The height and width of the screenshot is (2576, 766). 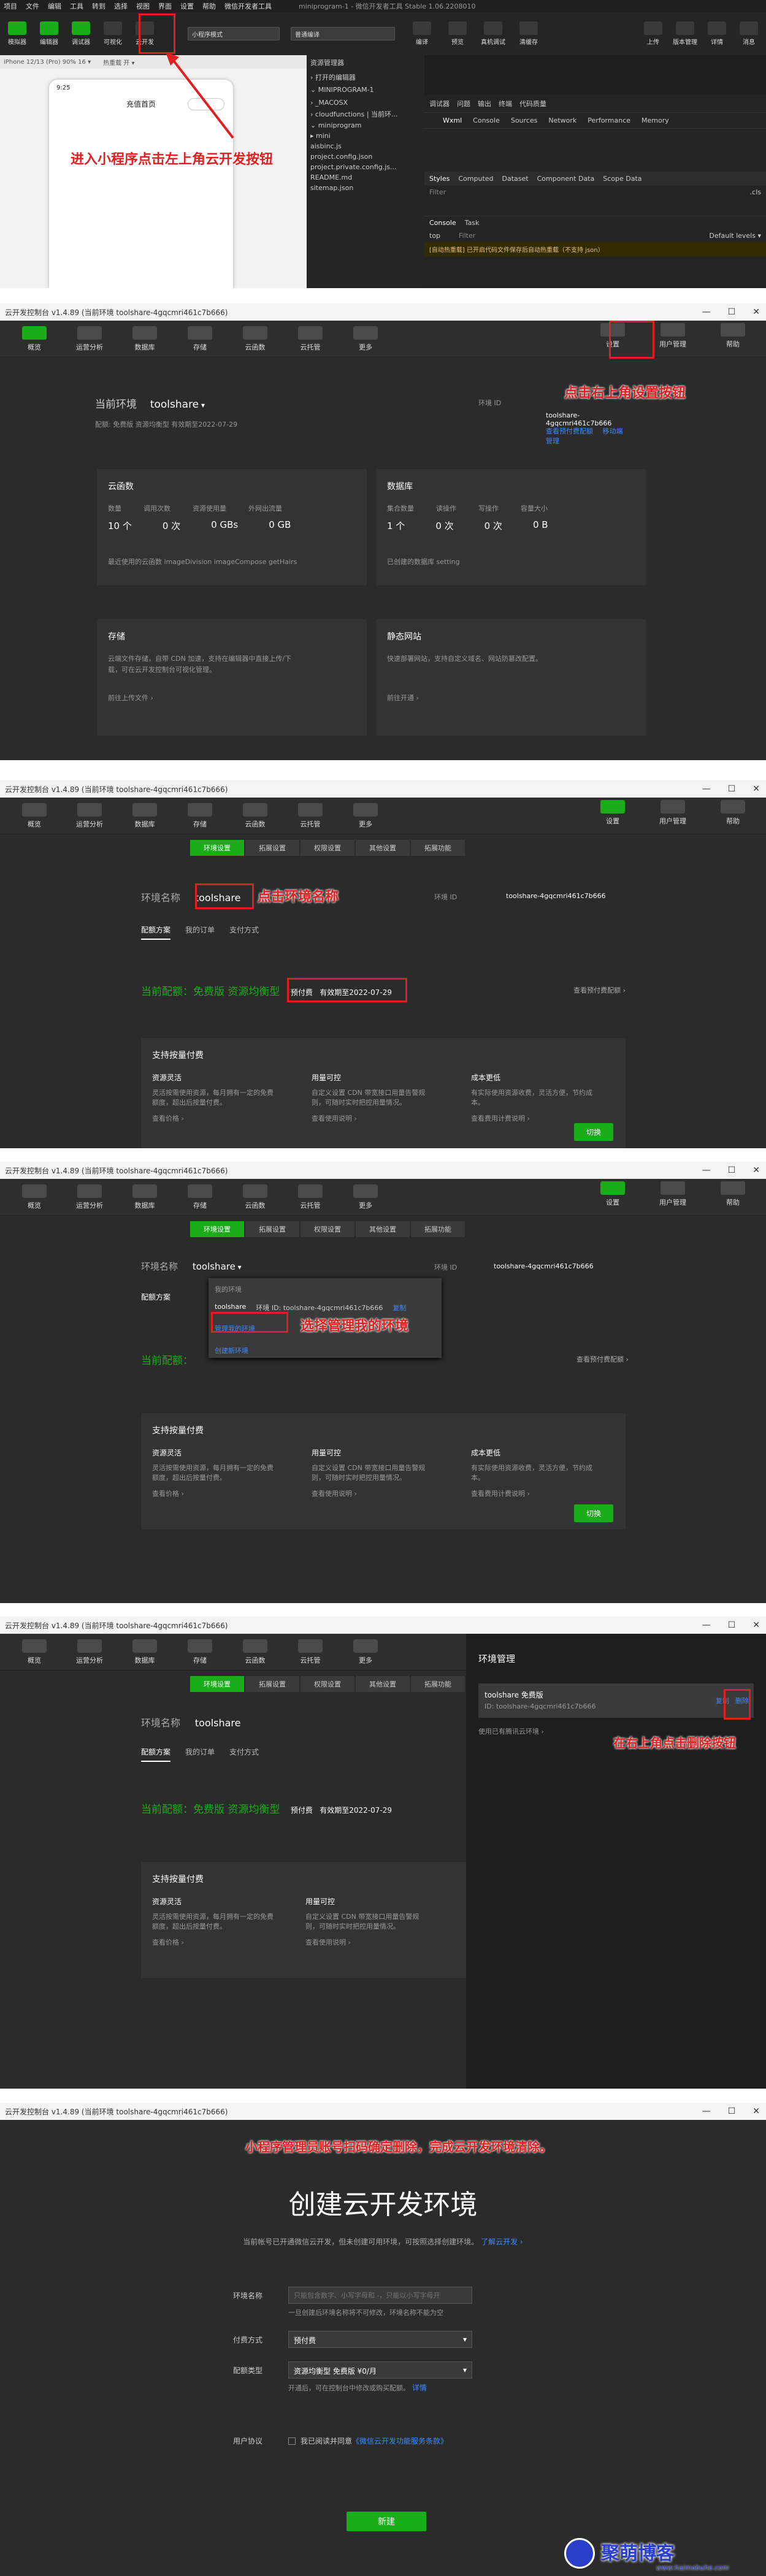 What do you see at coordinates (685, 33) in the screenshot?
I see `version-button: 版本管理` at bounding box center [685, 33].